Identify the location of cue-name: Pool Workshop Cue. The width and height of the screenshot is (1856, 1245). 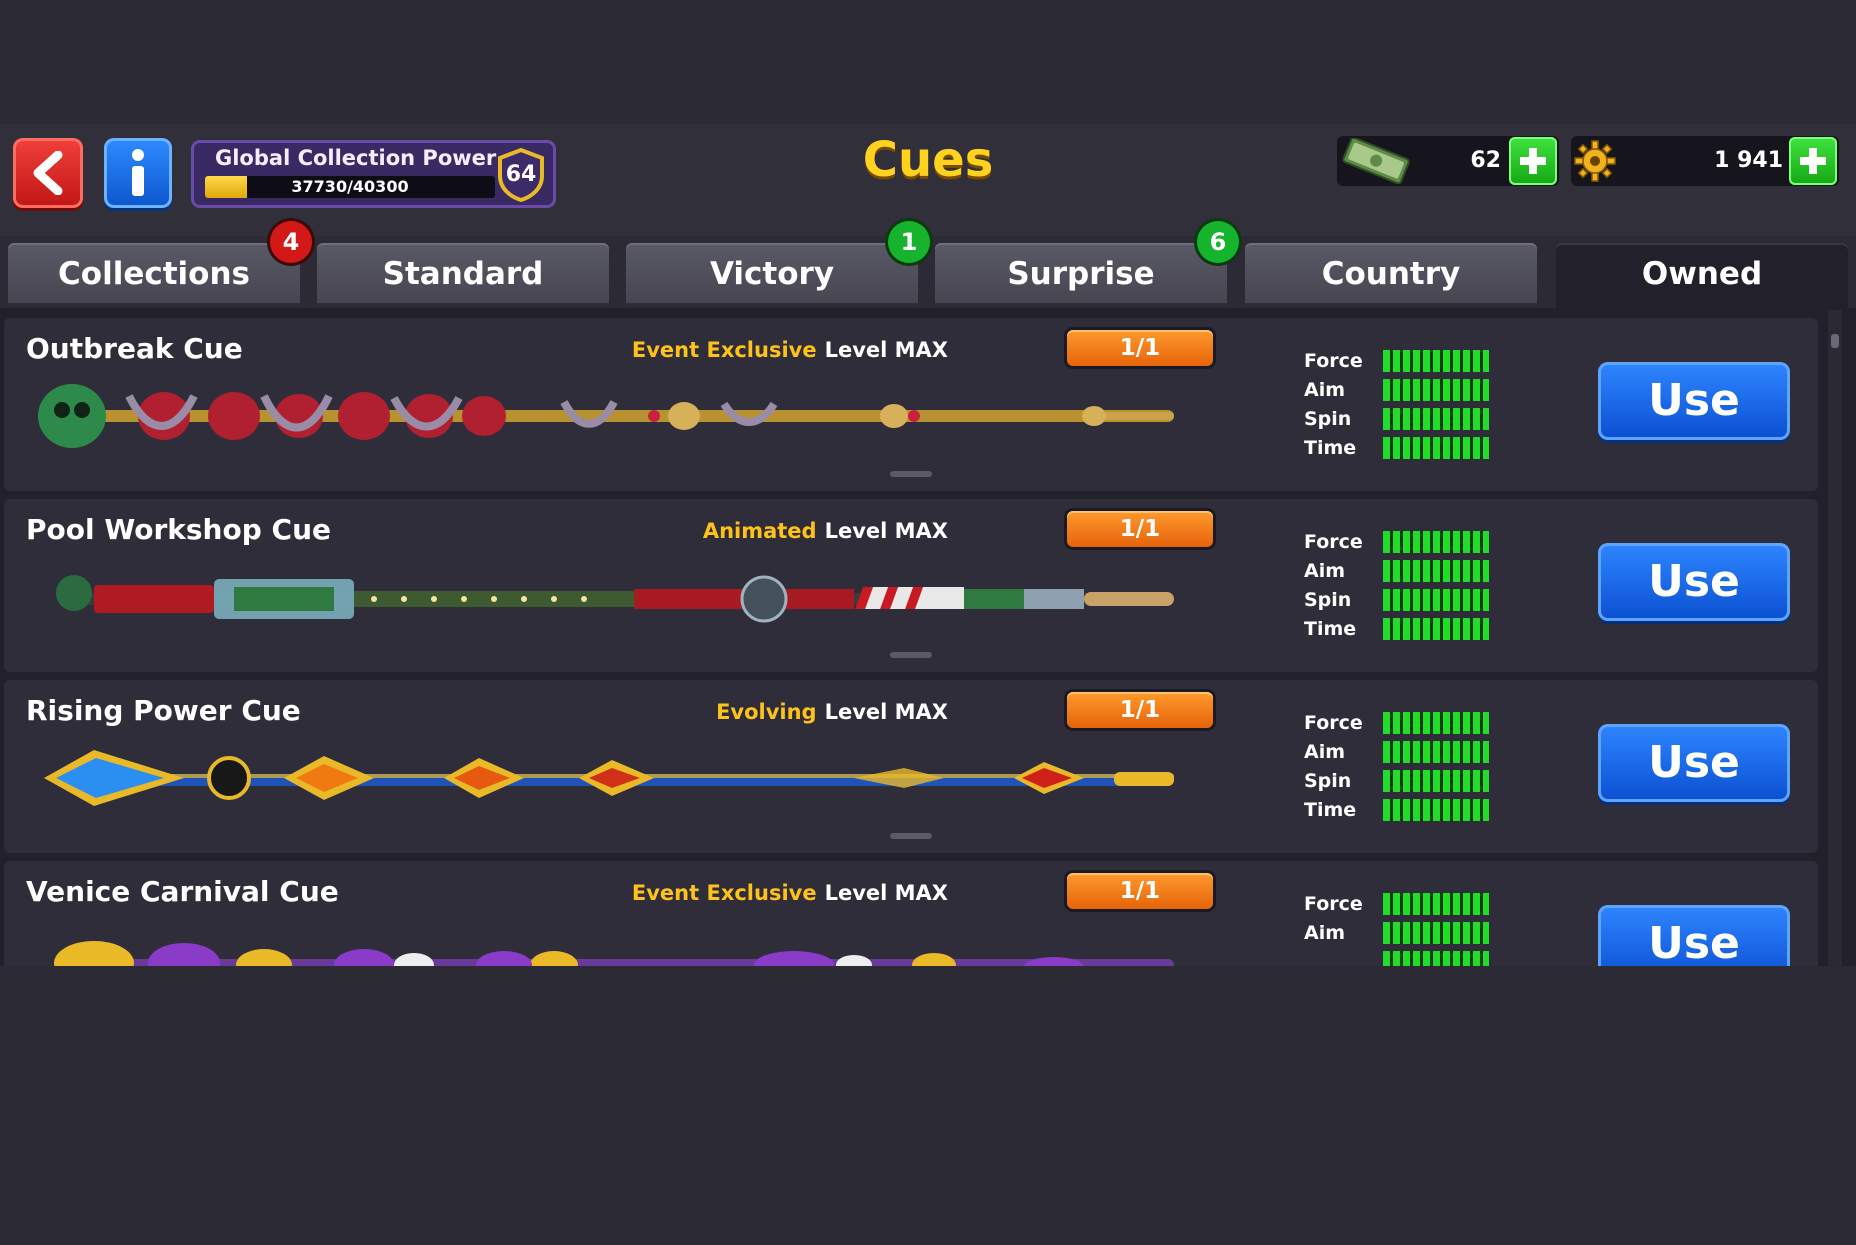
(178, 529).